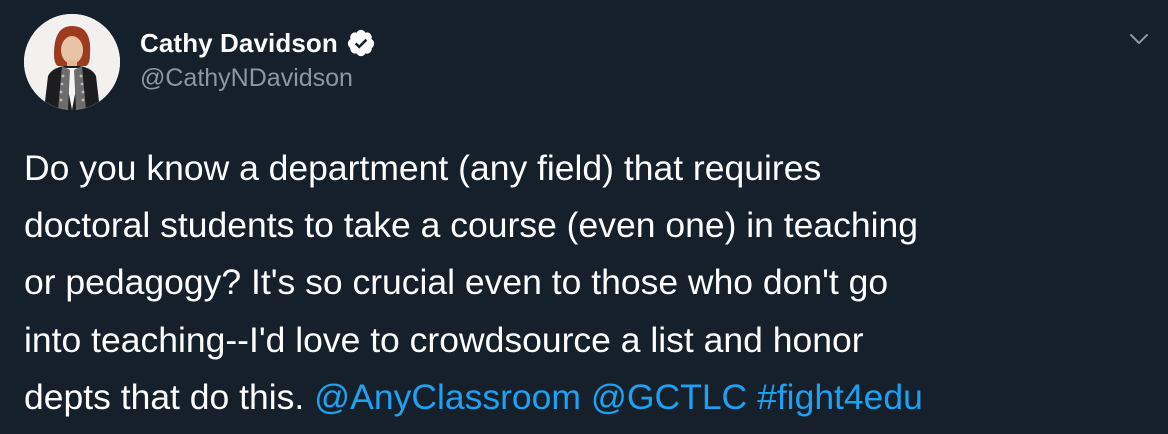 The image size is (1168, 434). Describe the element at coordinates (669, 397) in the screenshot. I see `mention-gctlc-link: @GCTLC` at that location.